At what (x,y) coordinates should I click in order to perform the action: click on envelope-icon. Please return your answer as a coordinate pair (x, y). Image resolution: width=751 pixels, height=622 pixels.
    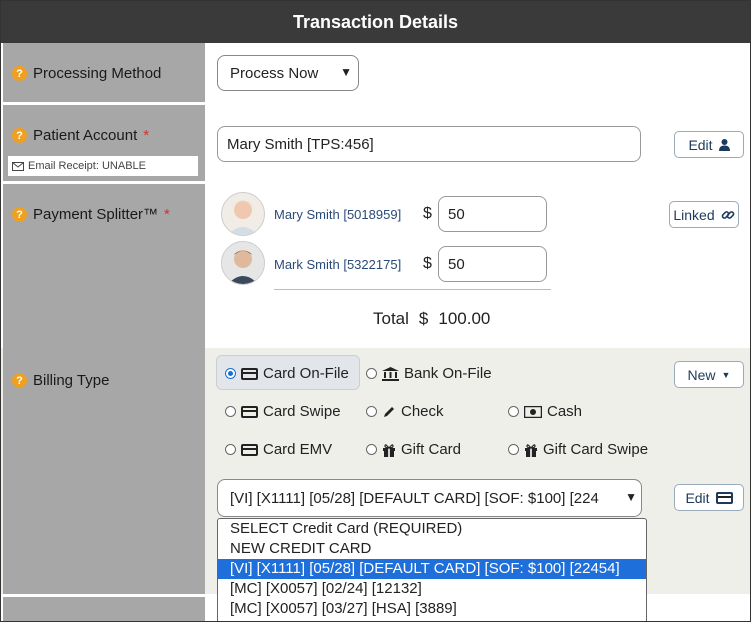
    Looking at the image, I should click on (18, 166).